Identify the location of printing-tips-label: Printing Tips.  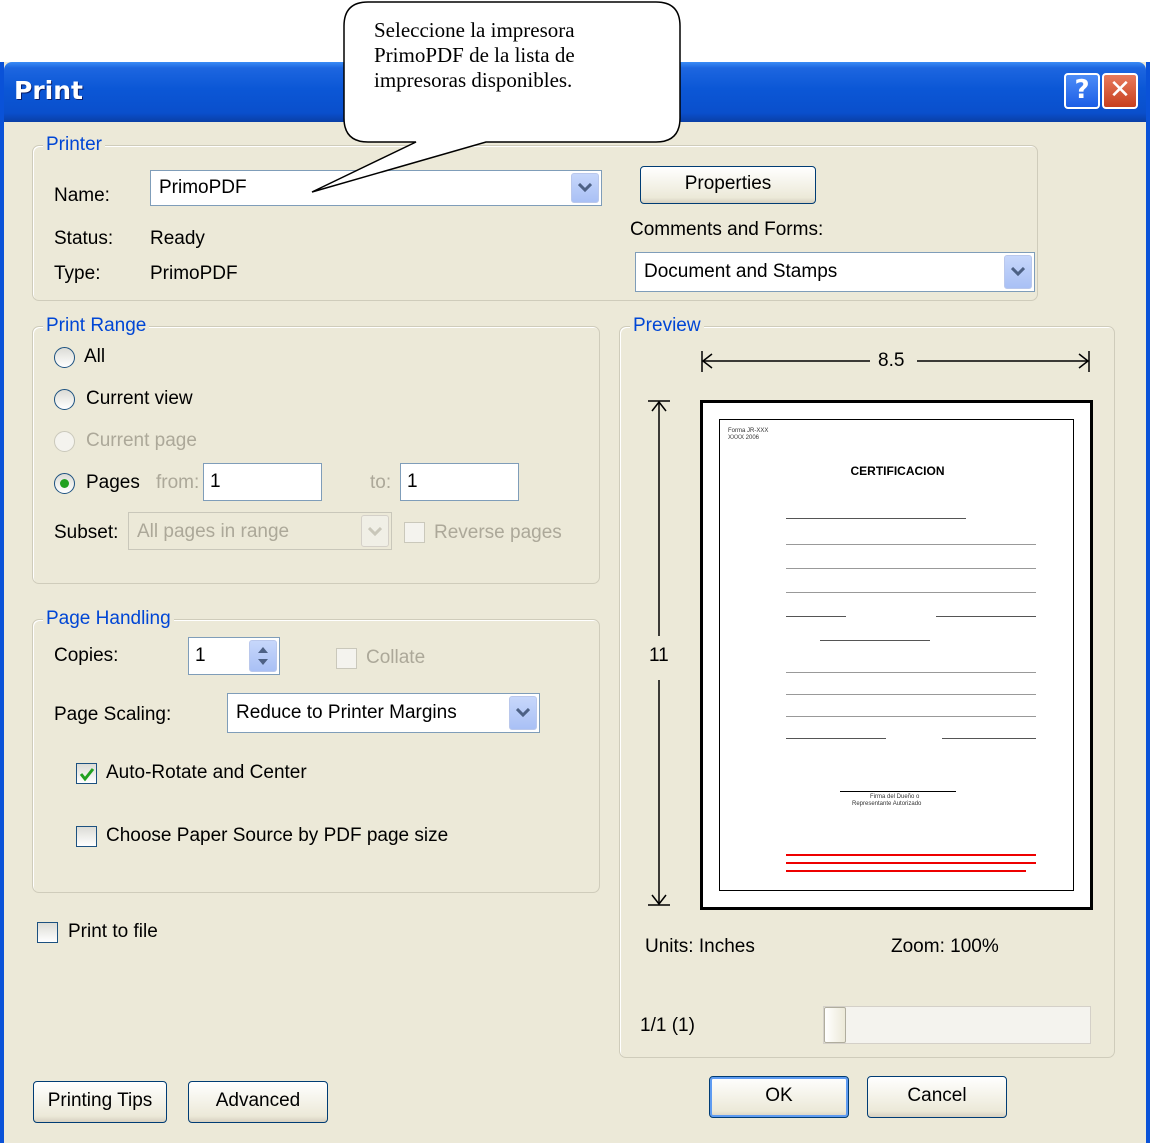
(100, 1100).